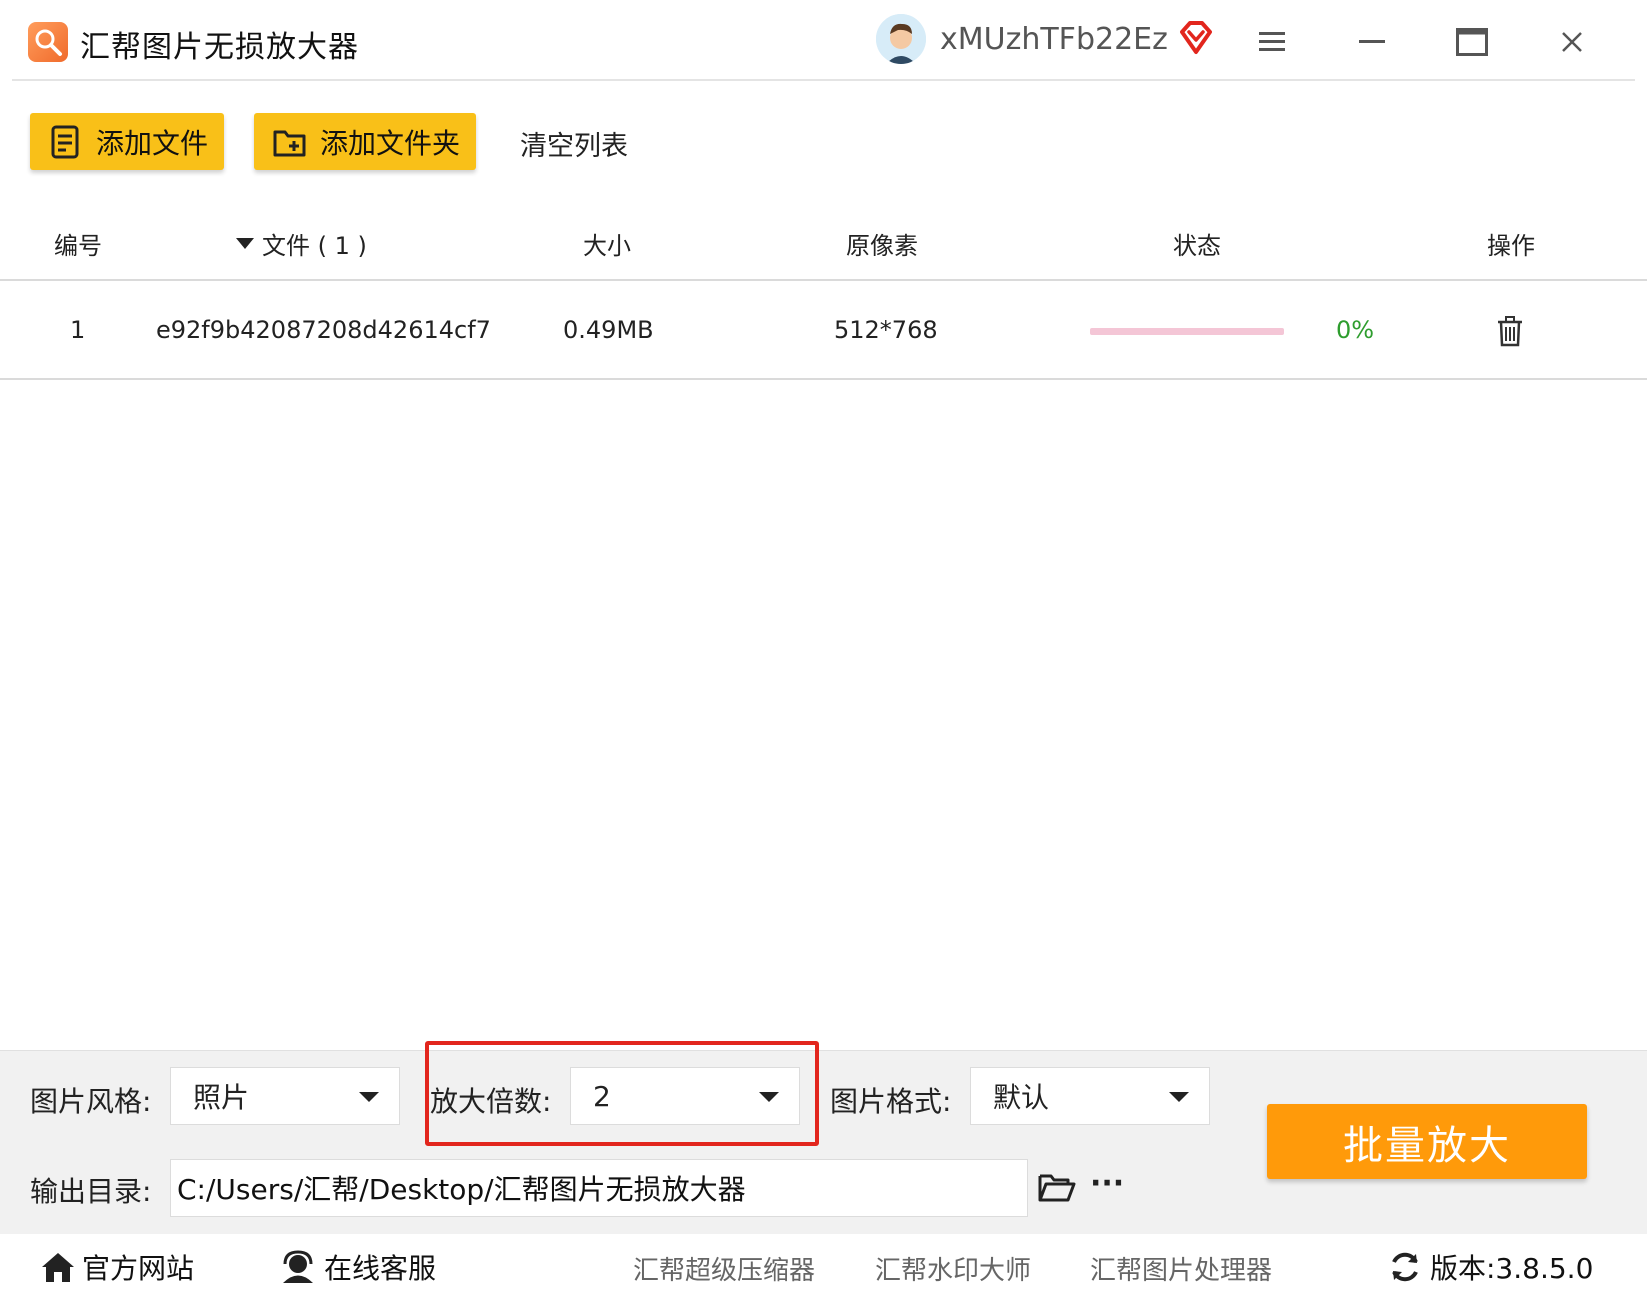 This screenshot has height=1299, width=1647. Describe the element at coordinates (78, 246) in the screenshot. I see `column-header-index: 编号` at that location.